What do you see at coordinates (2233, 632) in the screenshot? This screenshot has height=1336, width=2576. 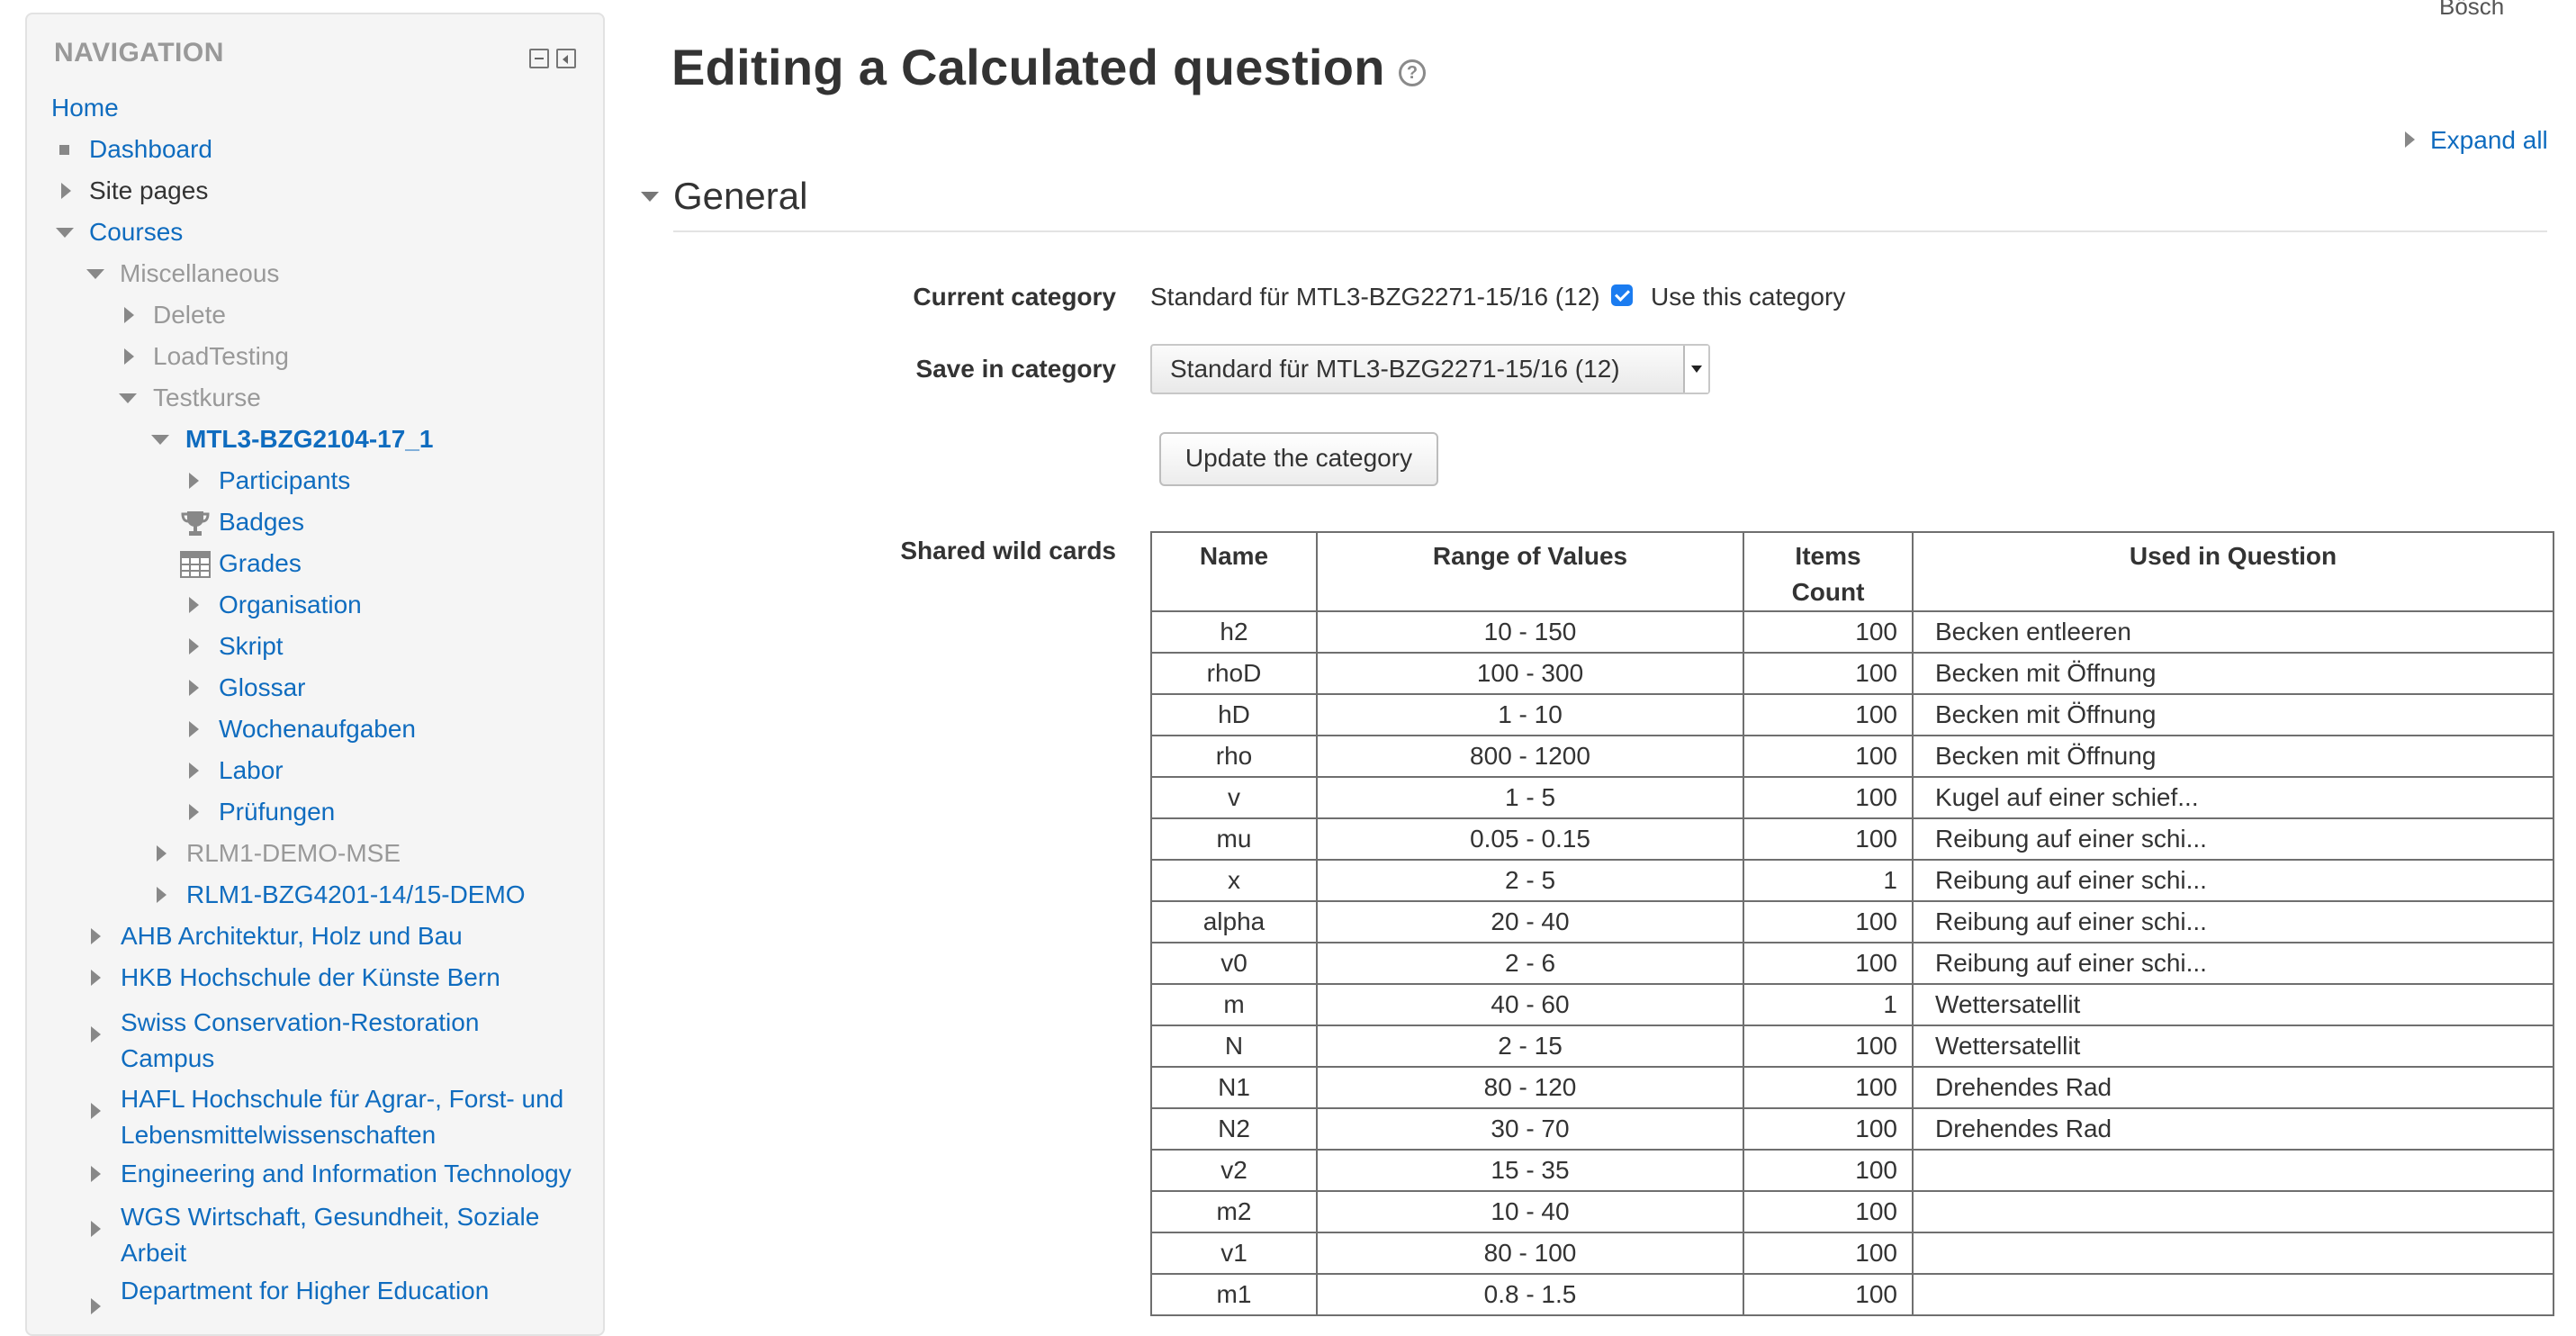 I see `cell-used-in-question: Becken entleeren` at bounding box center [2233, 632].